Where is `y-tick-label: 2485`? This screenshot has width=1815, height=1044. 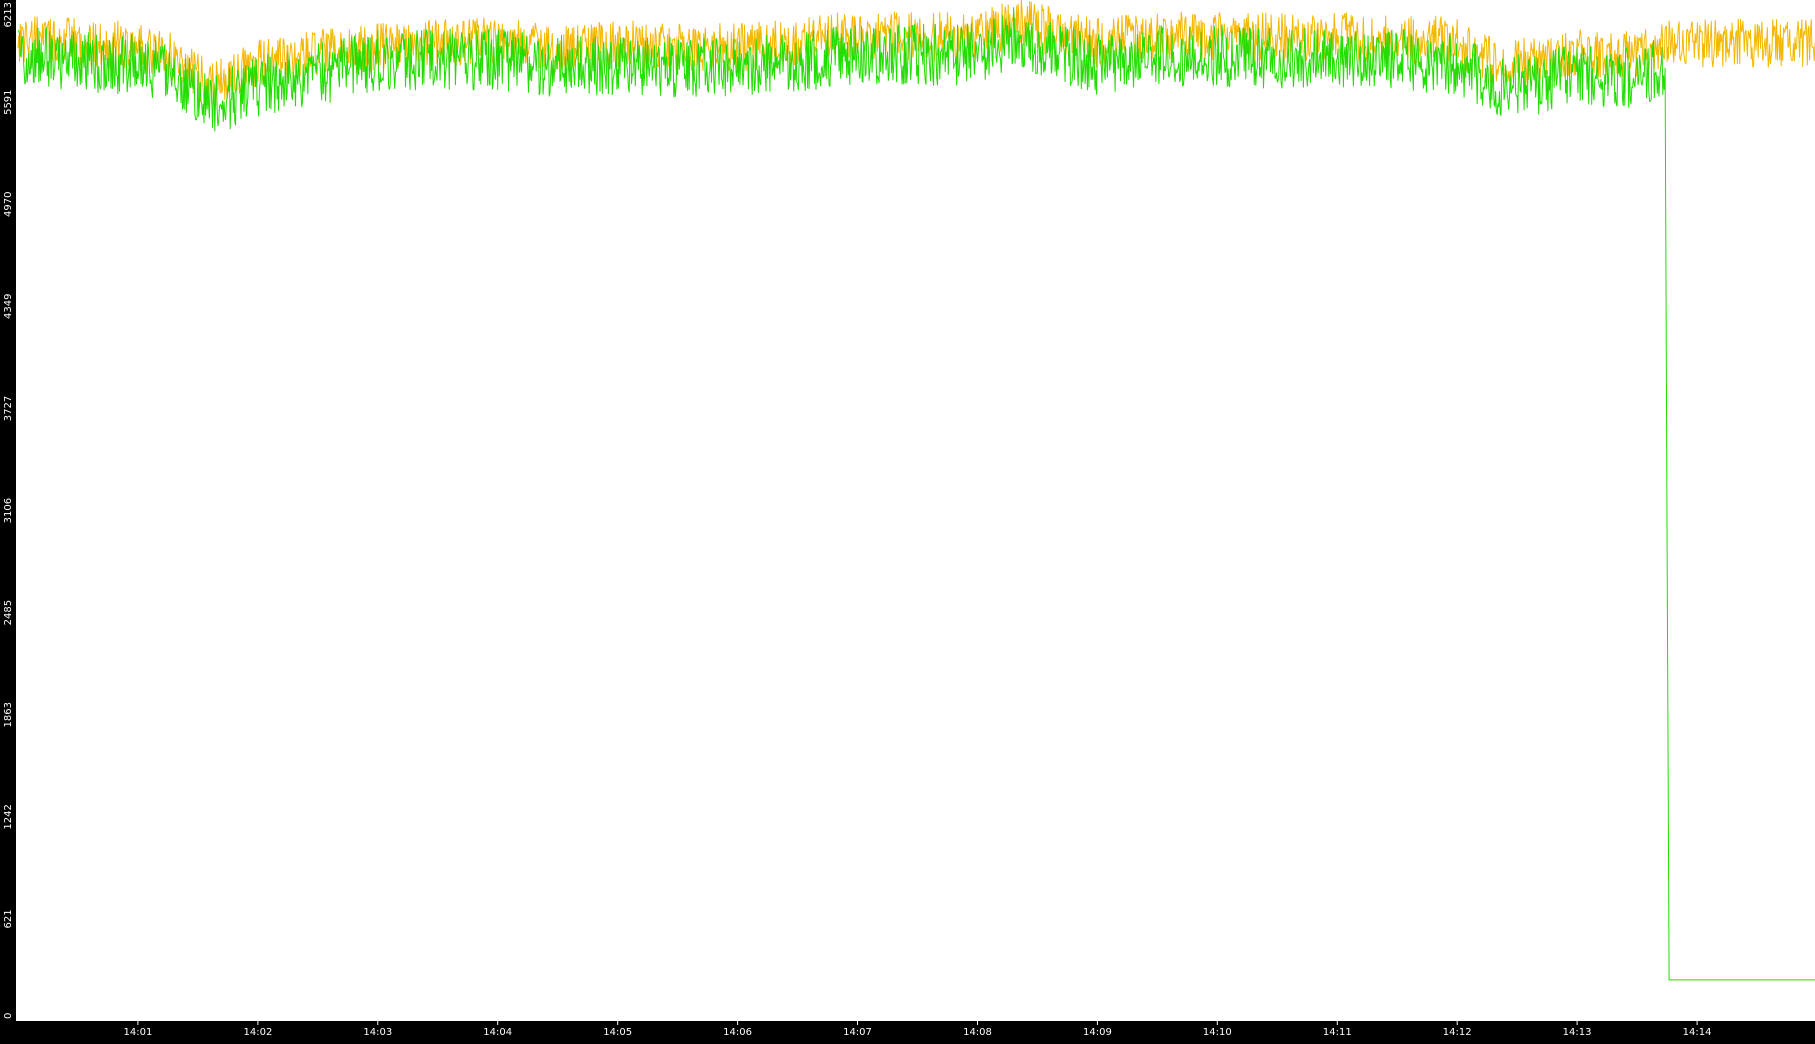
y-tick-label: 2485 is located at coordinates (8, 612).